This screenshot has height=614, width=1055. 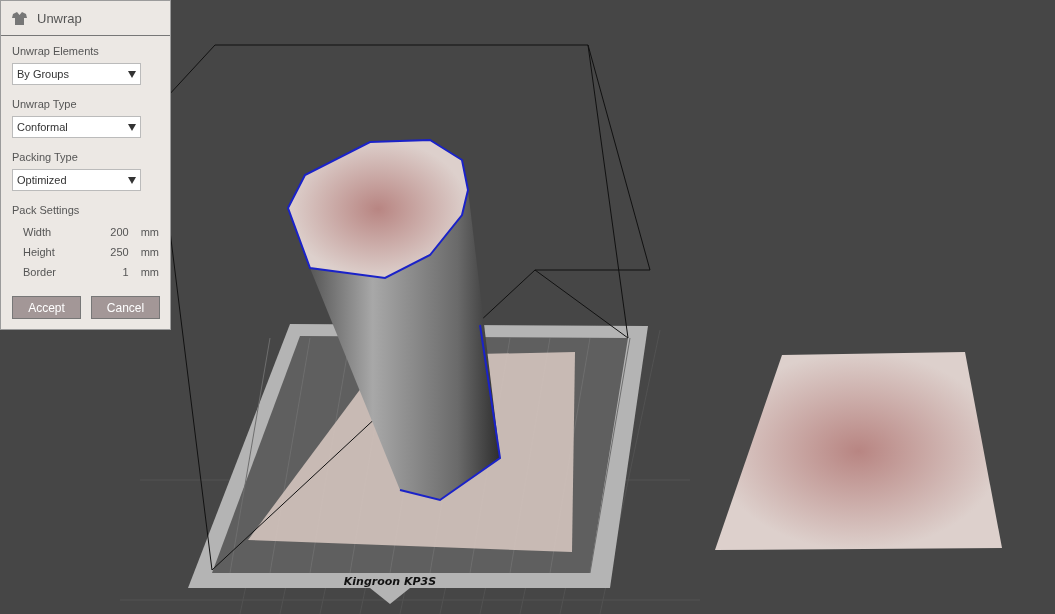 What do you see at coordinates (76, 74) in the screenshot?
I see `dropdown: By Groups` at bounding box center [76, 74].